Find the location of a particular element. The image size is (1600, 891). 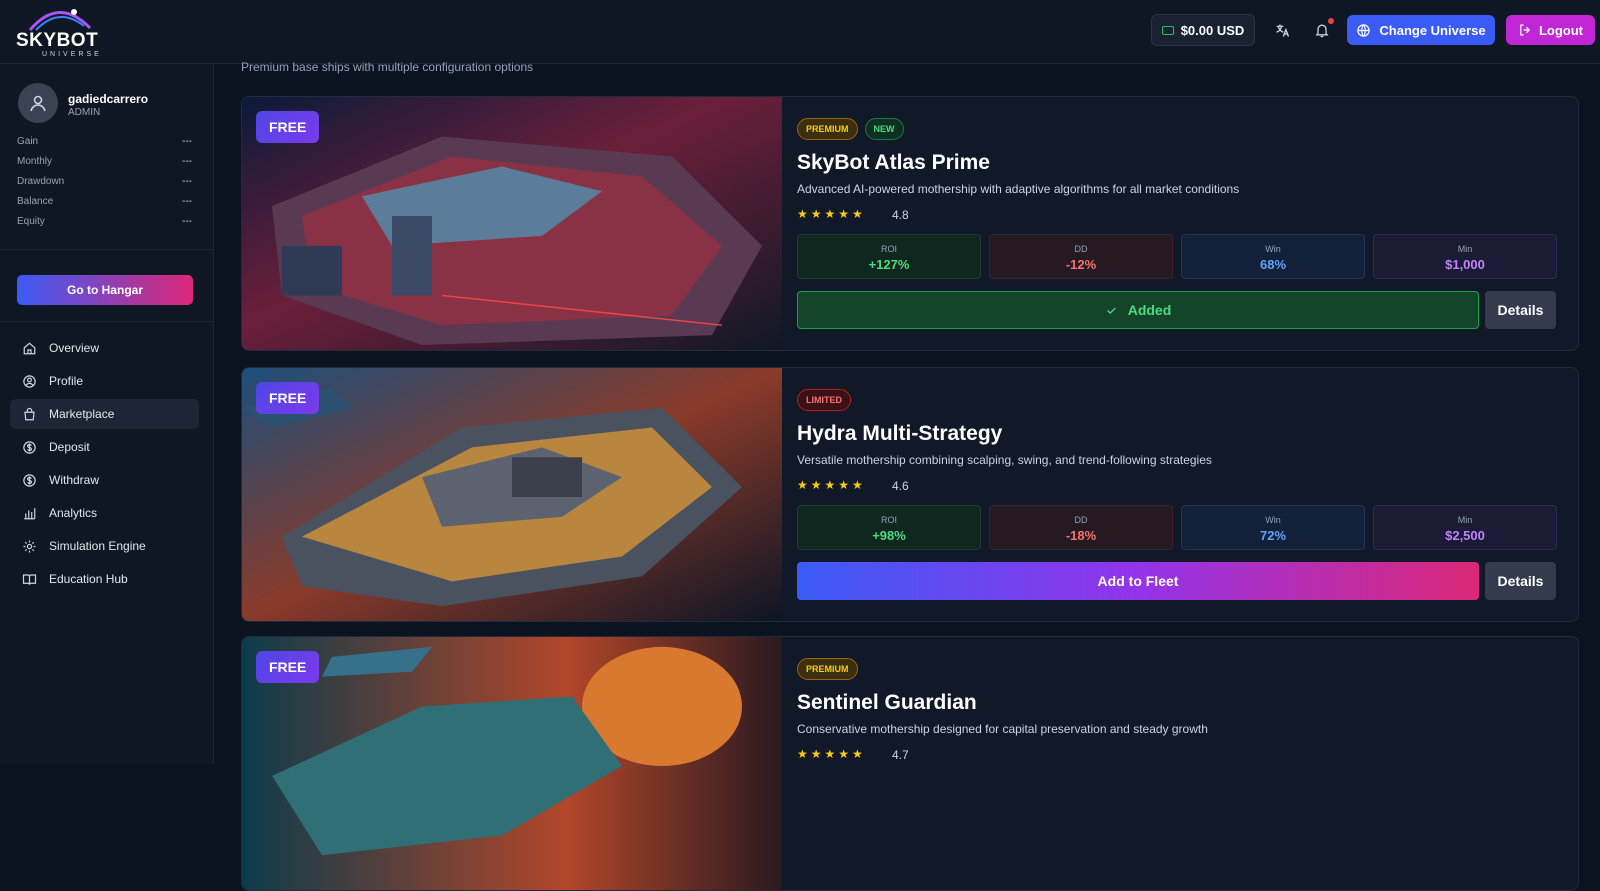

metric-drawdown: DD -18% is located at coordinates (1081, 527).